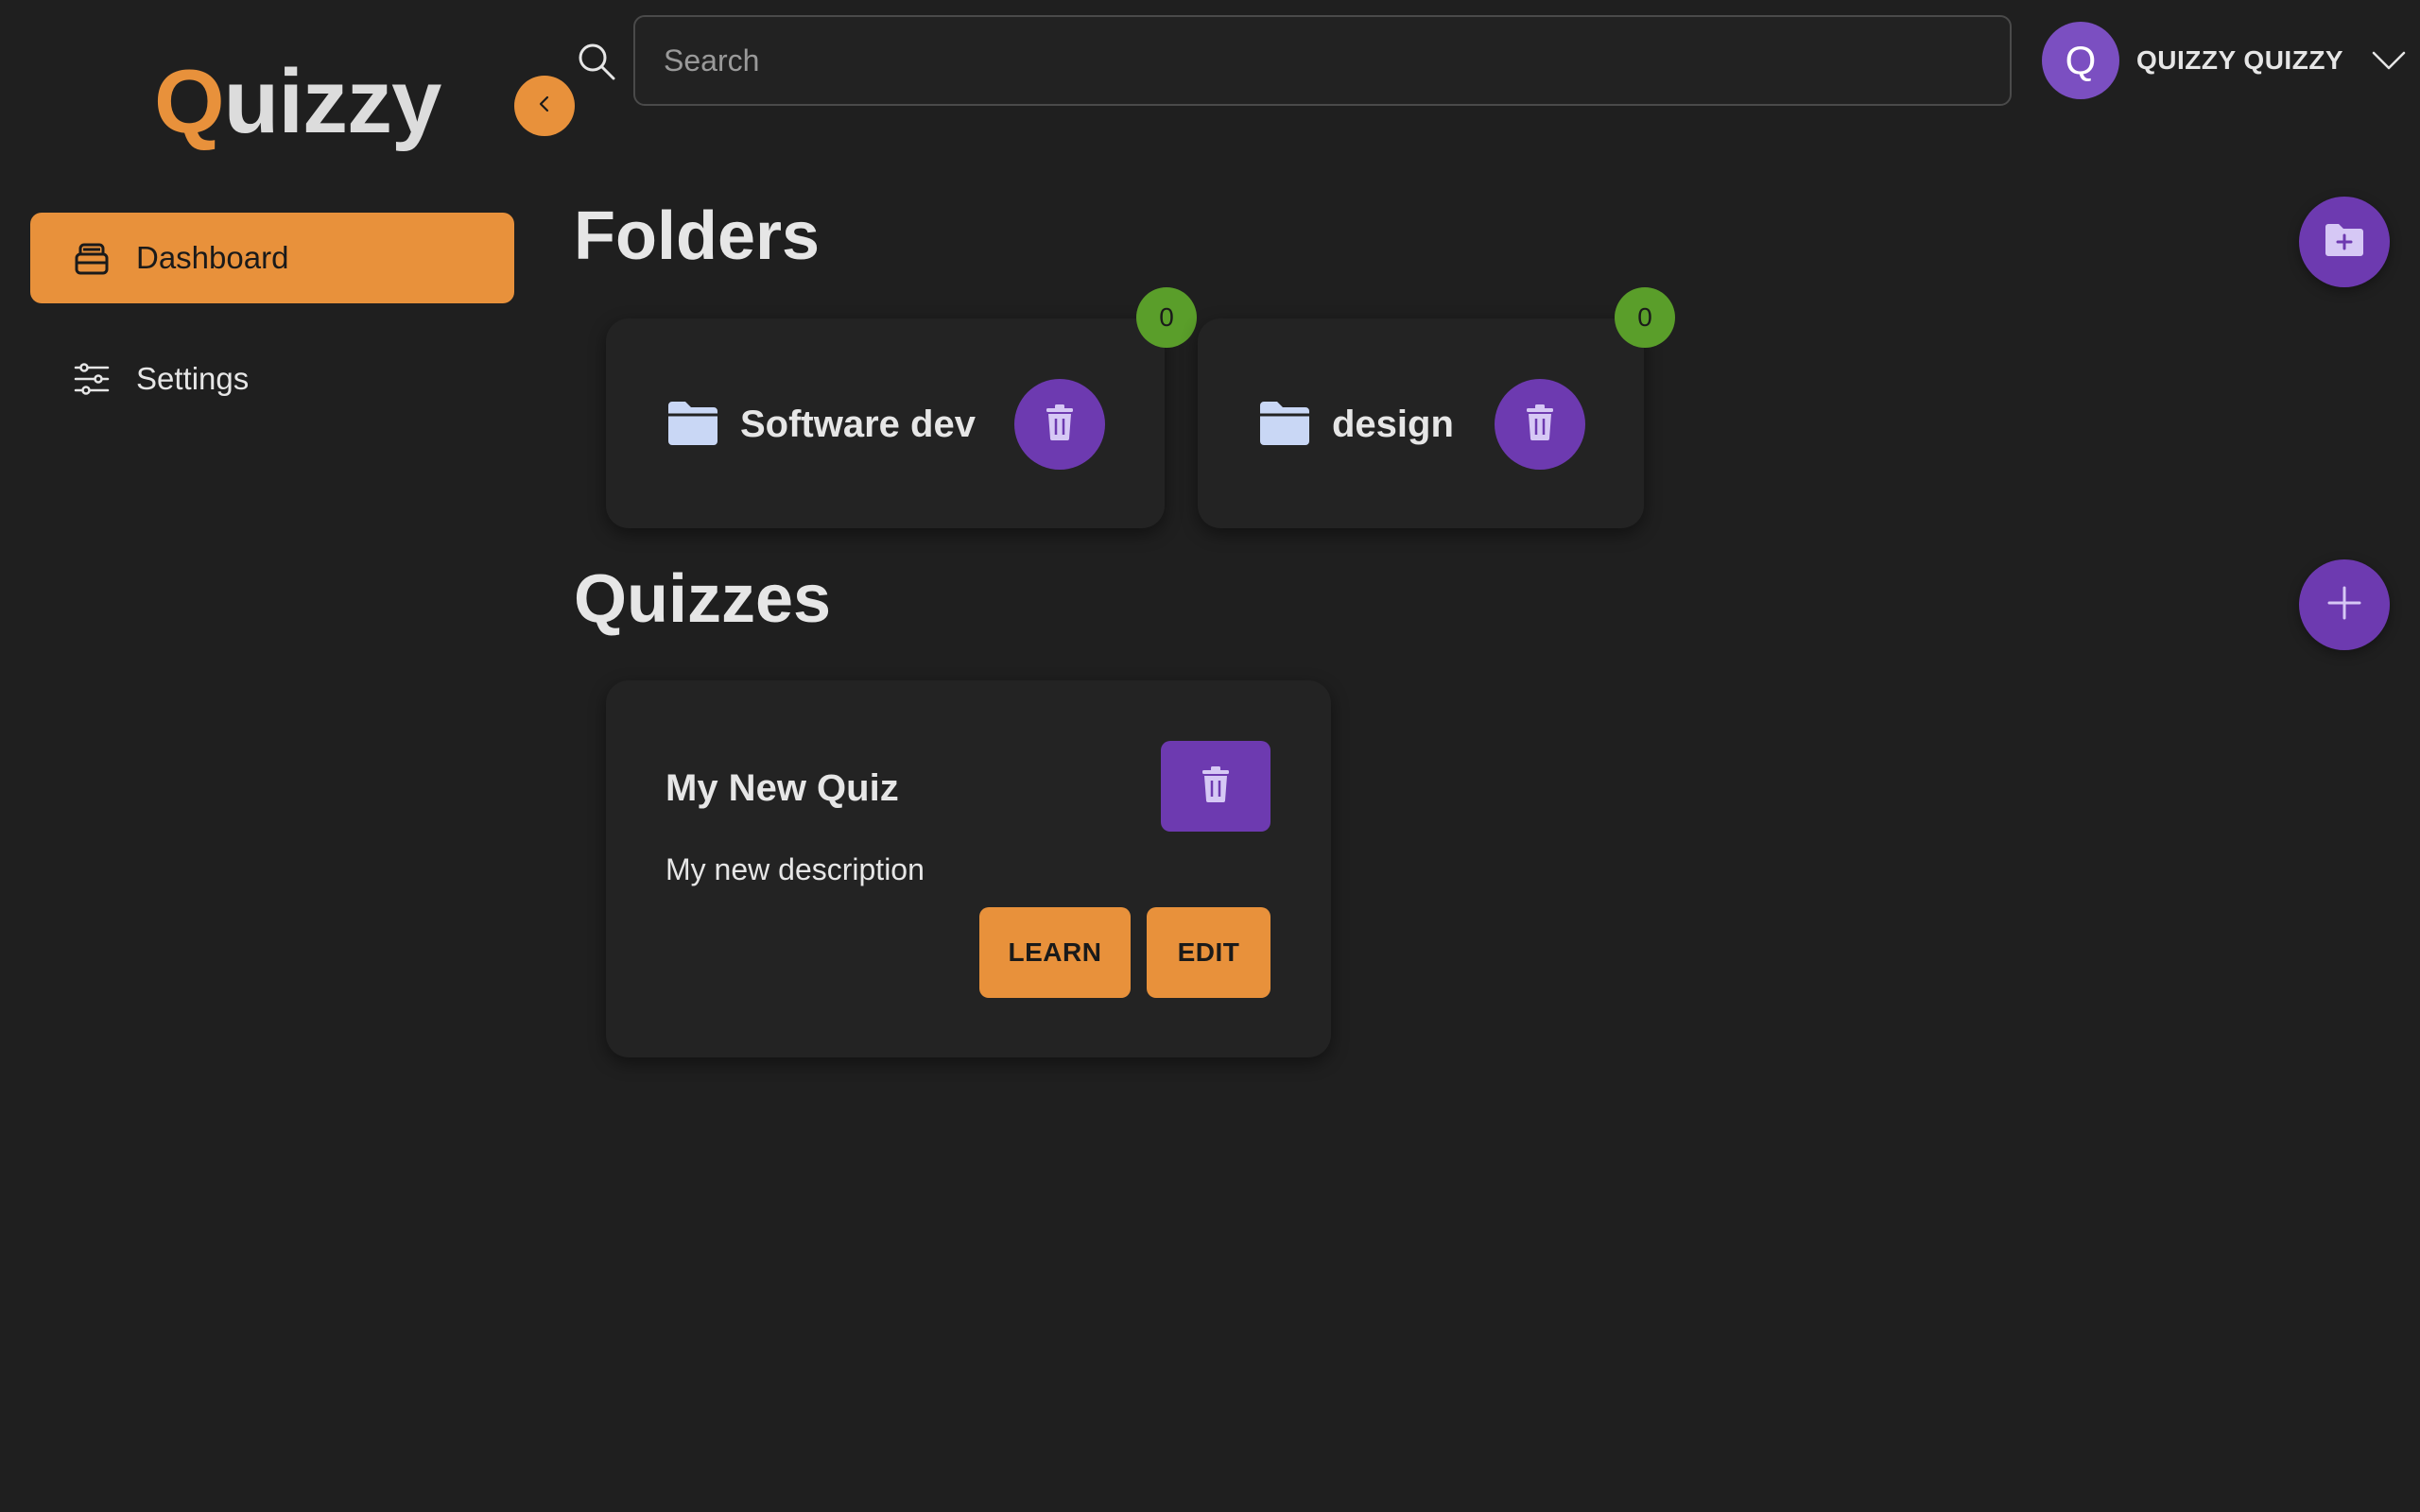 The width and height of the screenshot is (2420, 1512). I want to click on avatar: Q, so click(2080, 60).